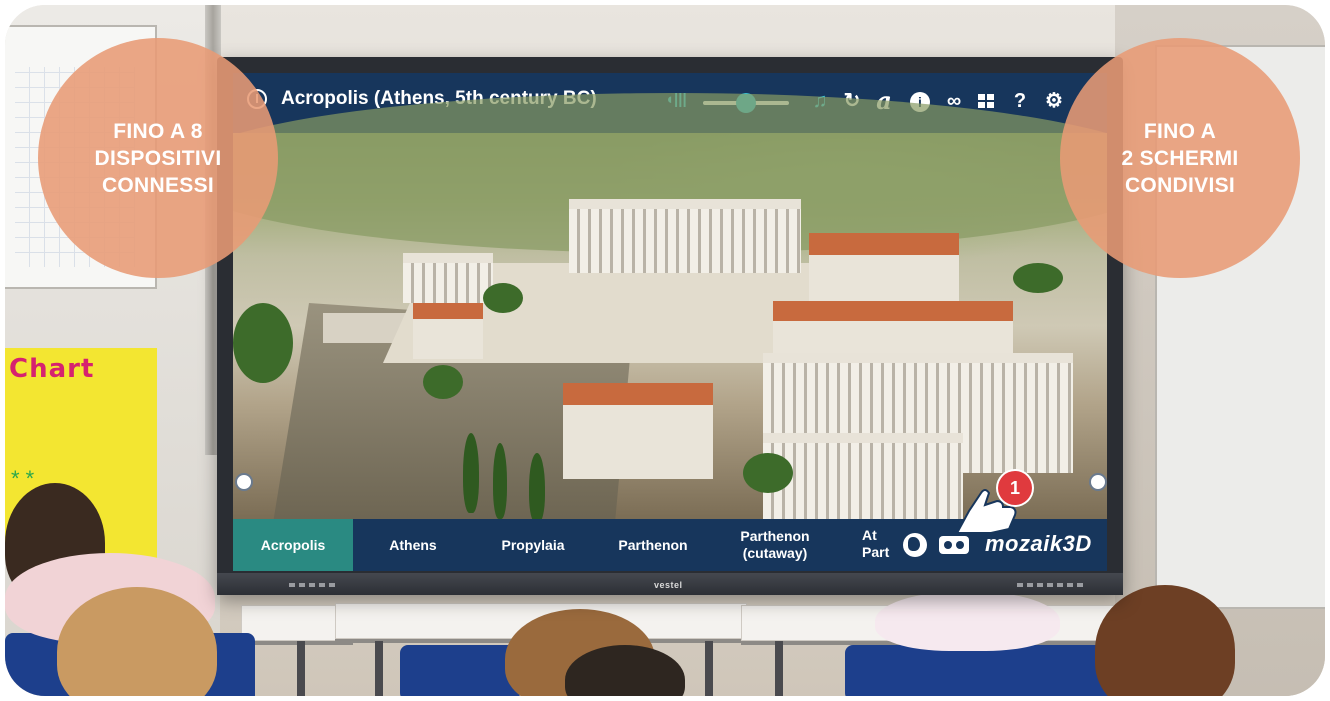  Describe the element at coordinates (869, 535) in the screenshot. I see `tab-partial-line1: At` at that location.